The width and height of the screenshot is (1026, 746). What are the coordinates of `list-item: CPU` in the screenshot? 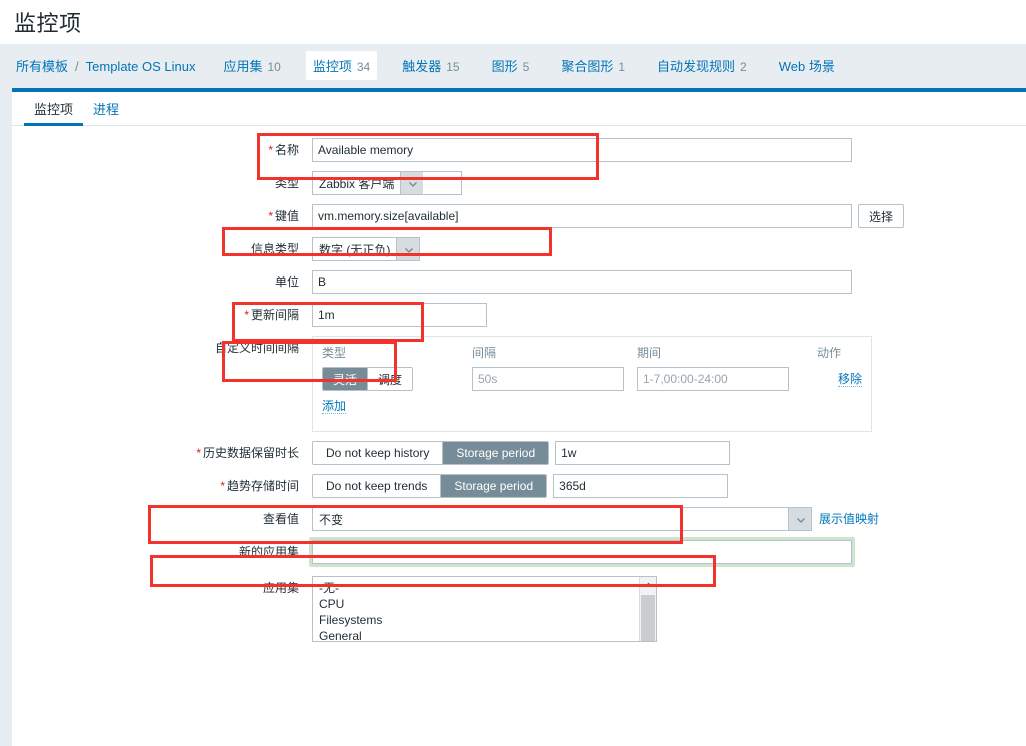 It's located at (486, 604).